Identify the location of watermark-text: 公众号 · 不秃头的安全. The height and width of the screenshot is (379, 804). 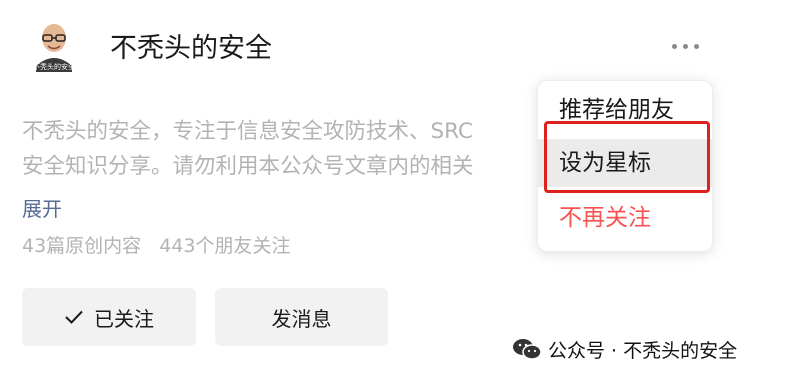
(643, 350).